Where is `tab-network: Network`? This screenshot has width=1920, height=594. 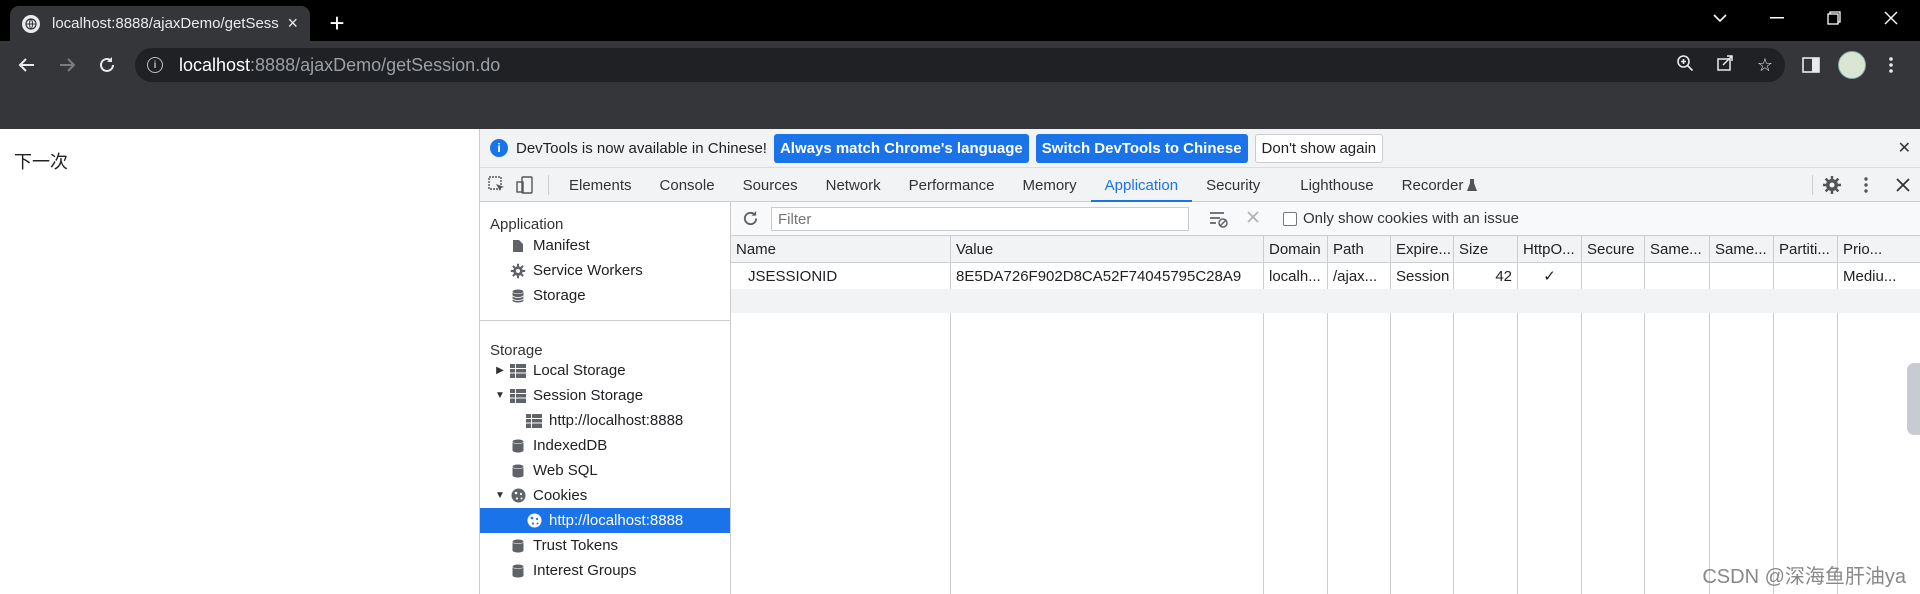 tab-network: Network is located at coordinates (853, 185).